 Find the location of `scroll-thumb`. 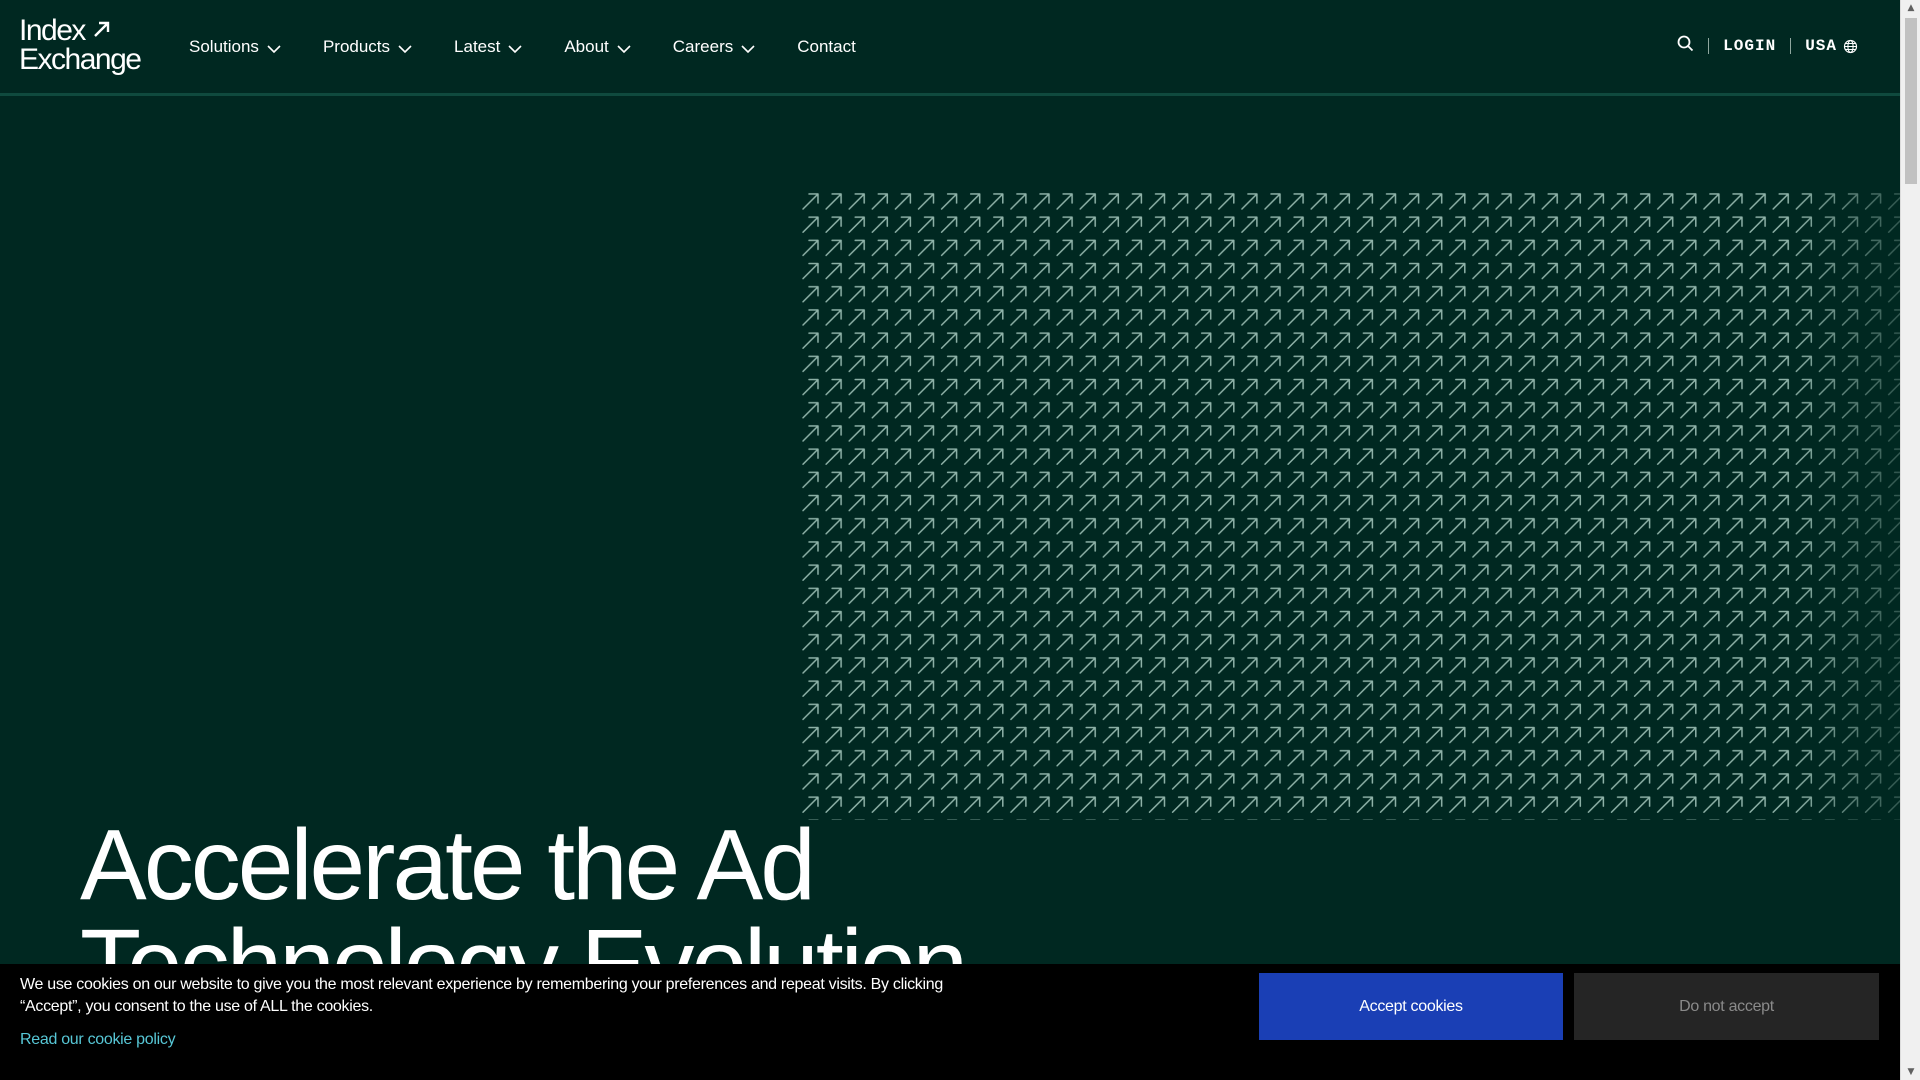

scroll-thumb is located at coordinates (1911, 101).